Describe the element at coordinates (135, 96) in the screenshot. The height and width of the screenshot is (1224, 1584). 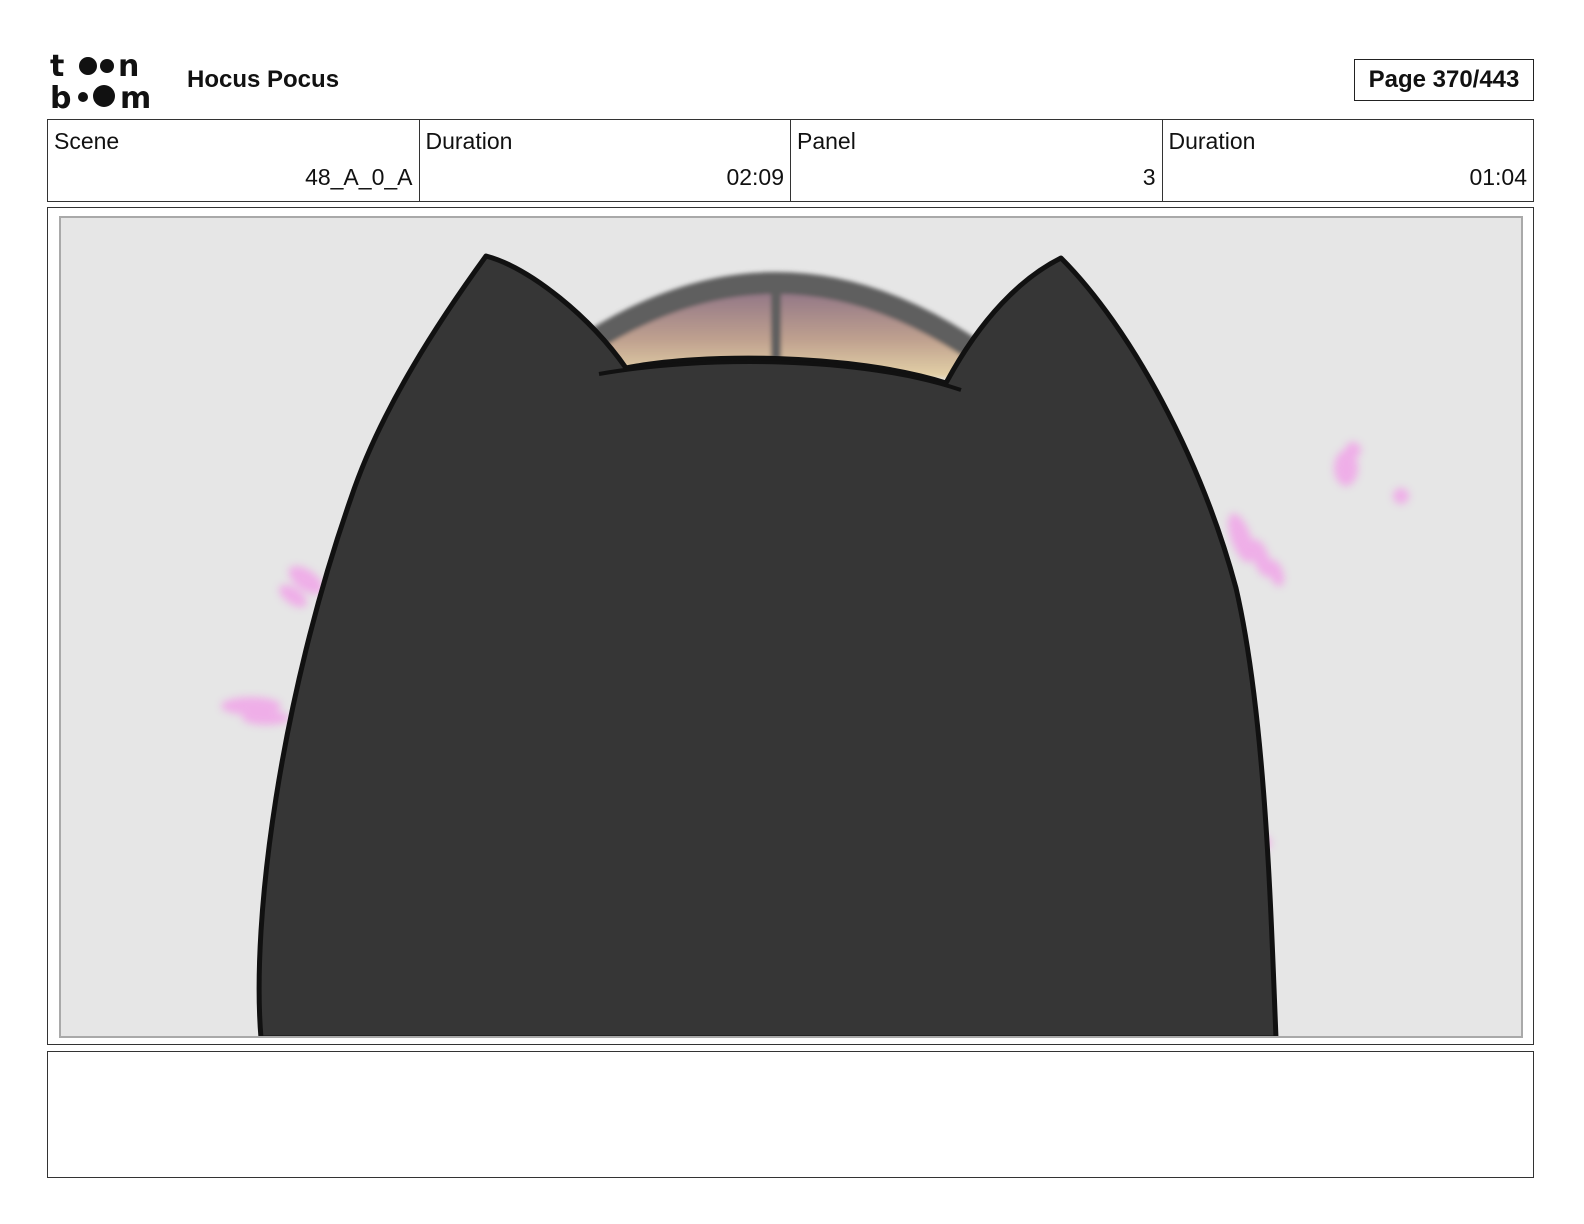
I see `svg-text: m` at that location.